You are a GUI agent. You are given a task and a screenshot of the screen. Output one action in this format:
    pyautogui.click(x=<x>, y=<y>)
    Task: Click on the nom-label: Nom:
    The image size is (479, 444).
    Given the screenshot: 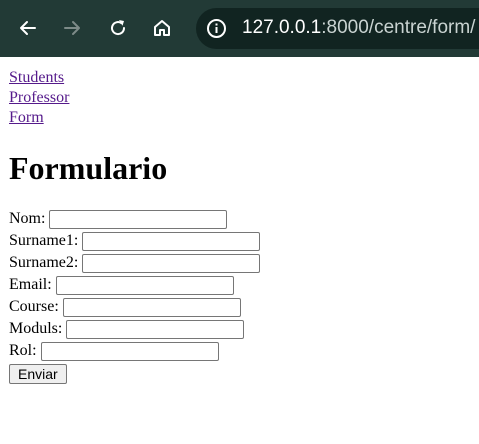 What is the action you would take?
    pyautogui.click(x=27, y=218)
    